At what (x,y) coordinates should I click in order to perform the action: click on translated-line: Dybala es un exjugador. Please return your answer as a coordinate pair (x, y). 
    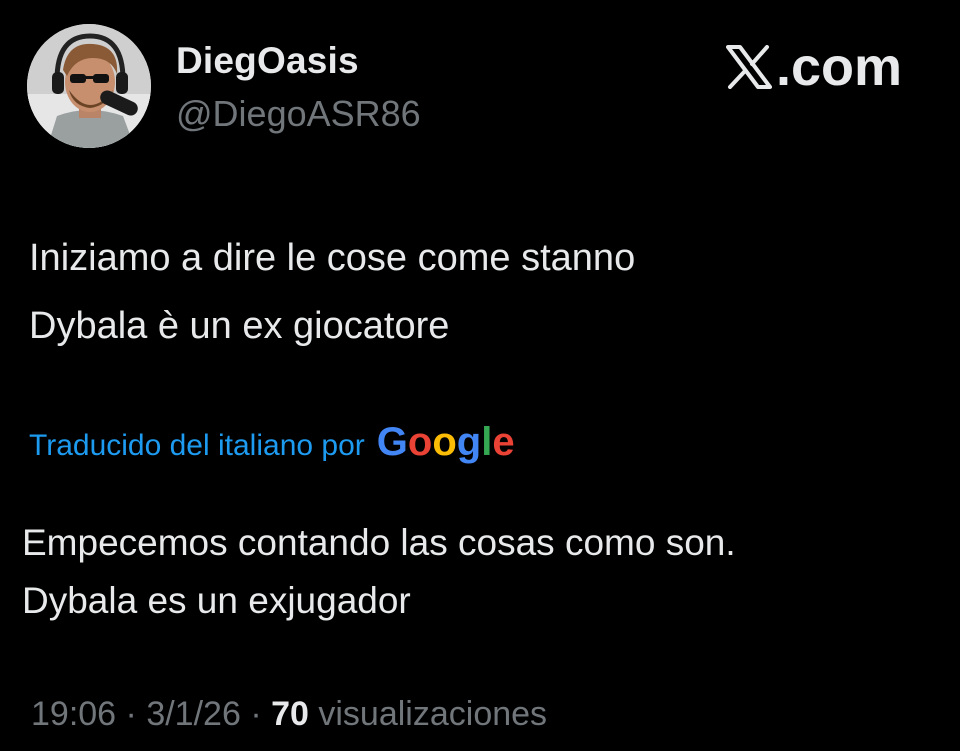
    Looking at the image, I should click on (216, 600).